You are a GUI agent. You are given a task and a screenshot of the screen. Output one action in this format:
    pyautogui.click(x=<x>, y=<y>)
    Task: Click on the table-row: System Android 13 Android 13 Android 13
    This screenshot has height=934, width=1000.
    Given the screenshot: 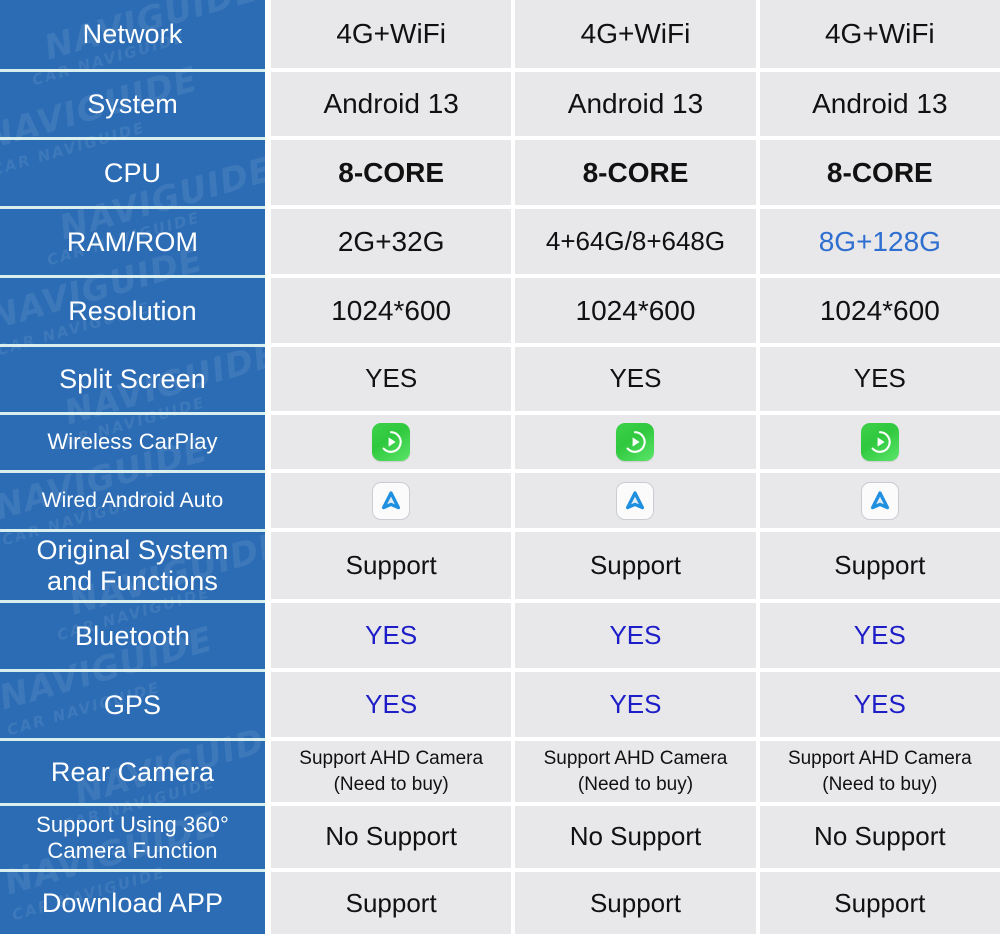 What is the action you would take?
    pyautogui.click(x=500, y=106)
    